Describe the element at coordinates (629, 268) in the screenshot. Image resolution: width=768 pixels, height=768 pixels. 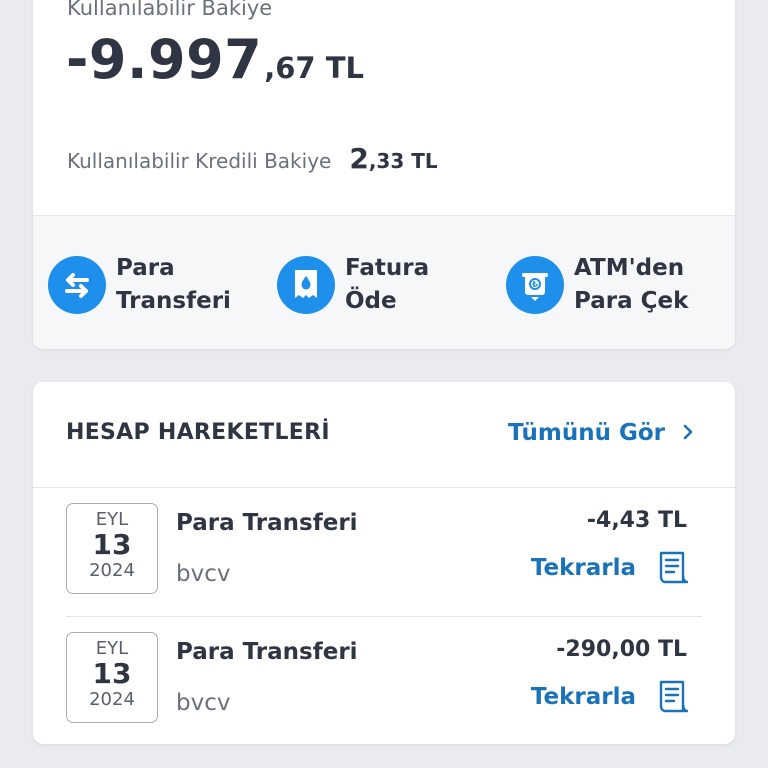
I see `label-line: ATM'den` at that location.